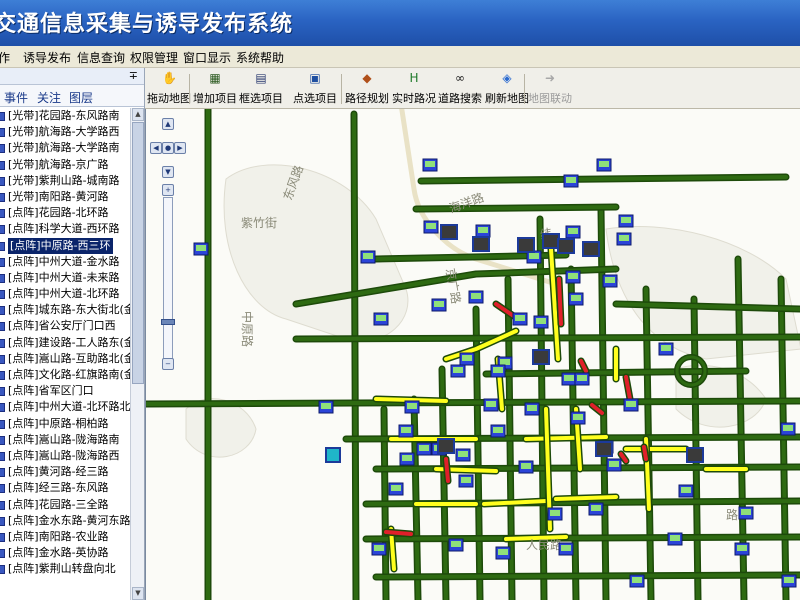 This screenshot has height=600, width=800. What do you see at coordinates (169, 89) in the screenshot?
I see `hand-button: ✋ 拖动地图` at bounding box center [169, 89].